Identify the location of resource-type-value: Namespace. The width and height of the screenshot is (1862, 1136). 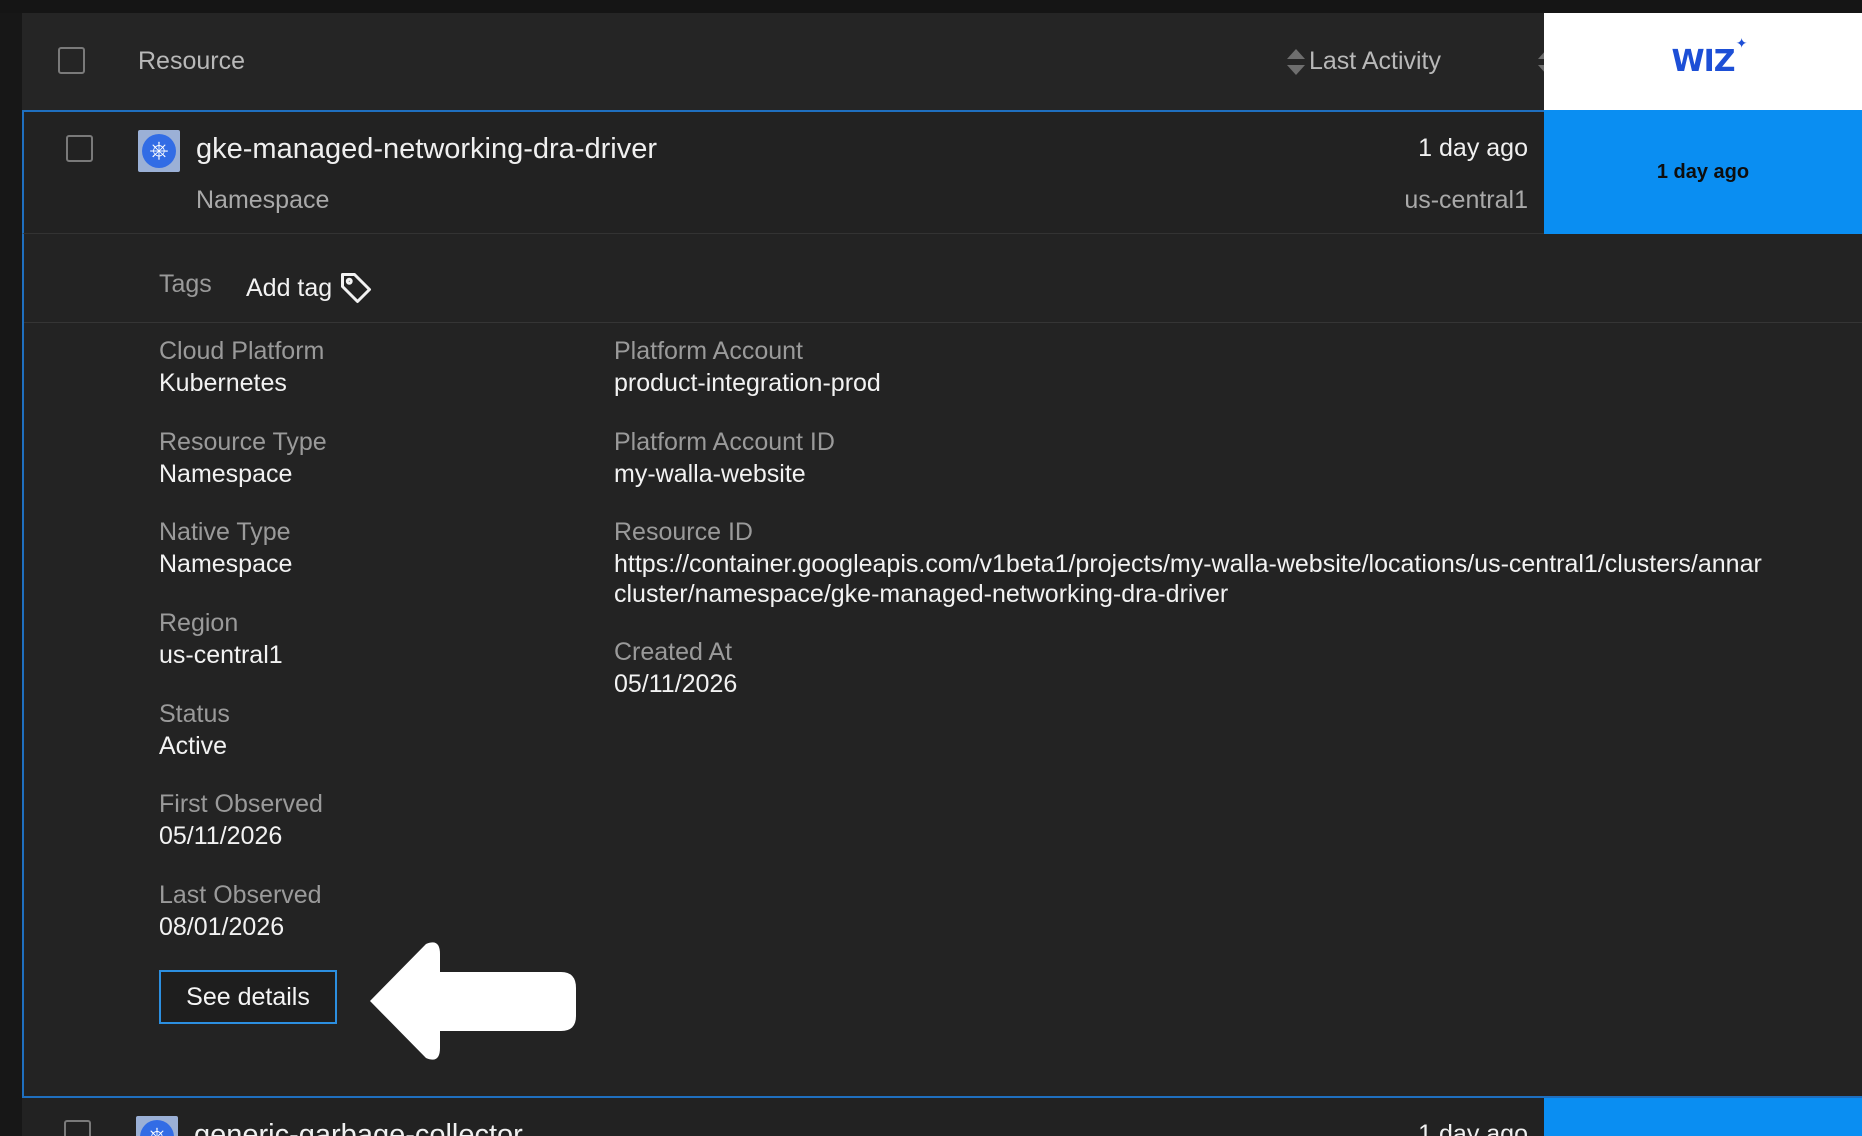
(226, 474).